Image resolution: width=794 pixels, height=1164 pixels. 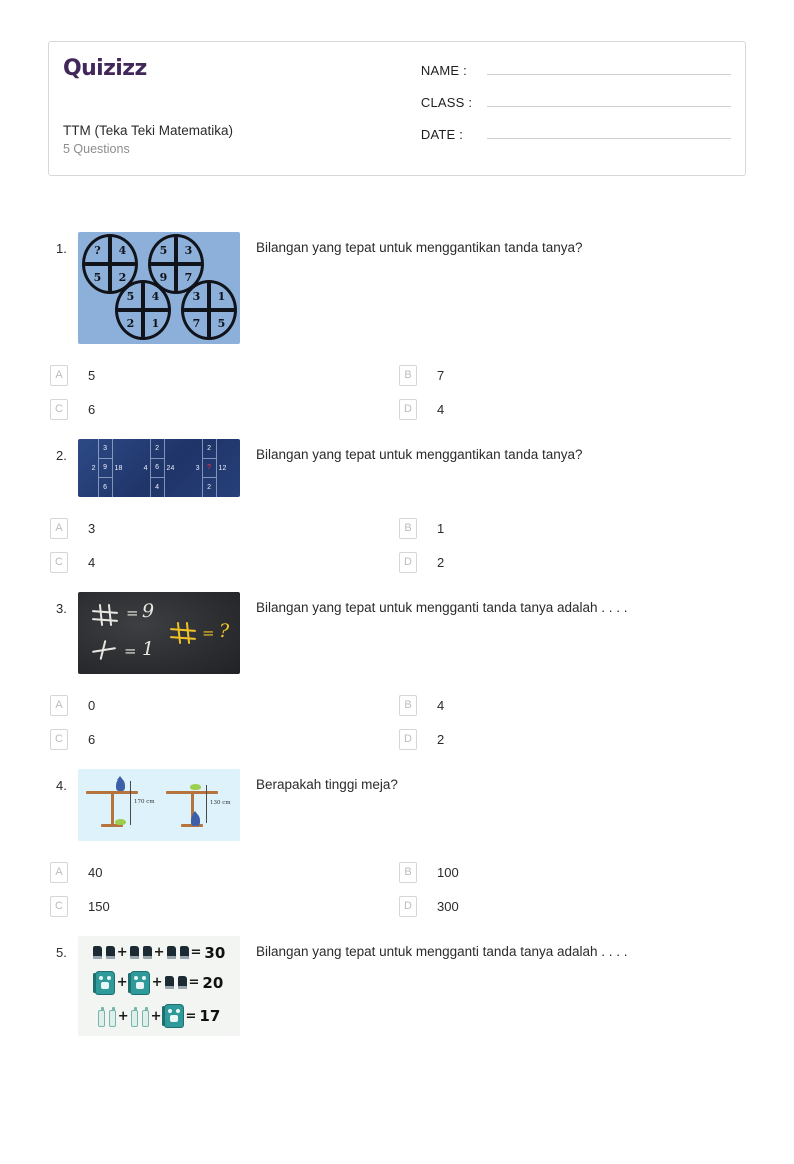 What do you see at coordinates (148, 130) in the screenshot?
I see `page-title: TTM (Teka Teki Matematika)` at bounding box center [148, 130].